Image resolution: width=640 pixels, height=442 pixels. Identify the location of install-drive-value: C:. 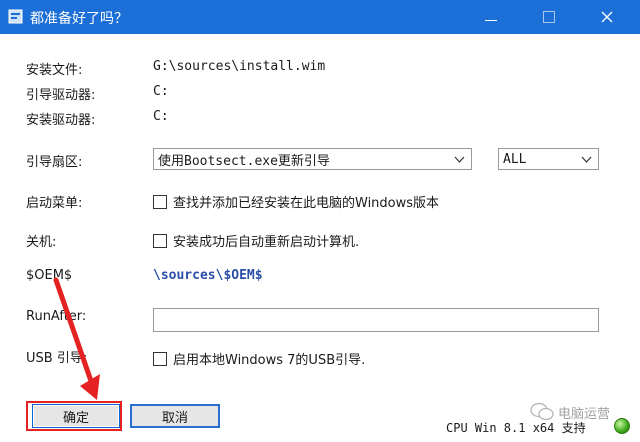
(161, 116).